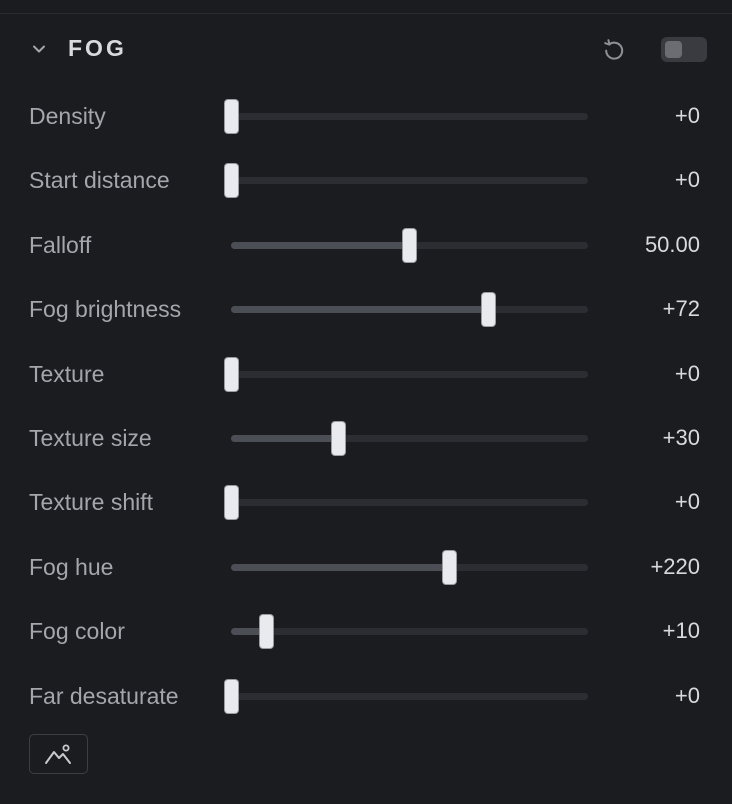 The height and width of the screenshot is (804, 732). I want to click on top-divider, so click(366, 13).